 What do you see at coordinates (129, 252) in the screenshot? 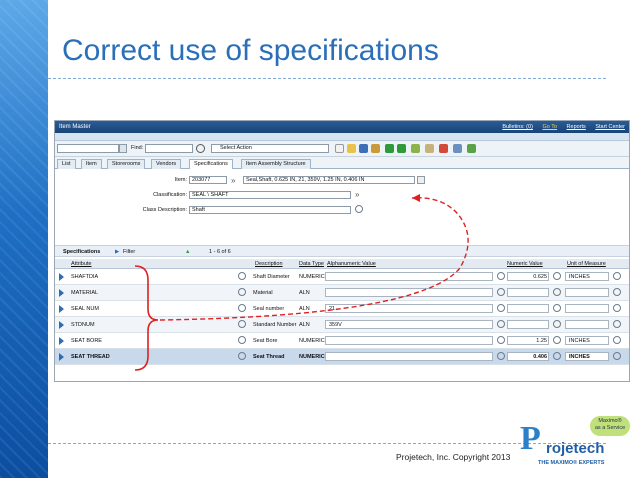
I see `filter-link: Filter` at bounding box center [129, 252].